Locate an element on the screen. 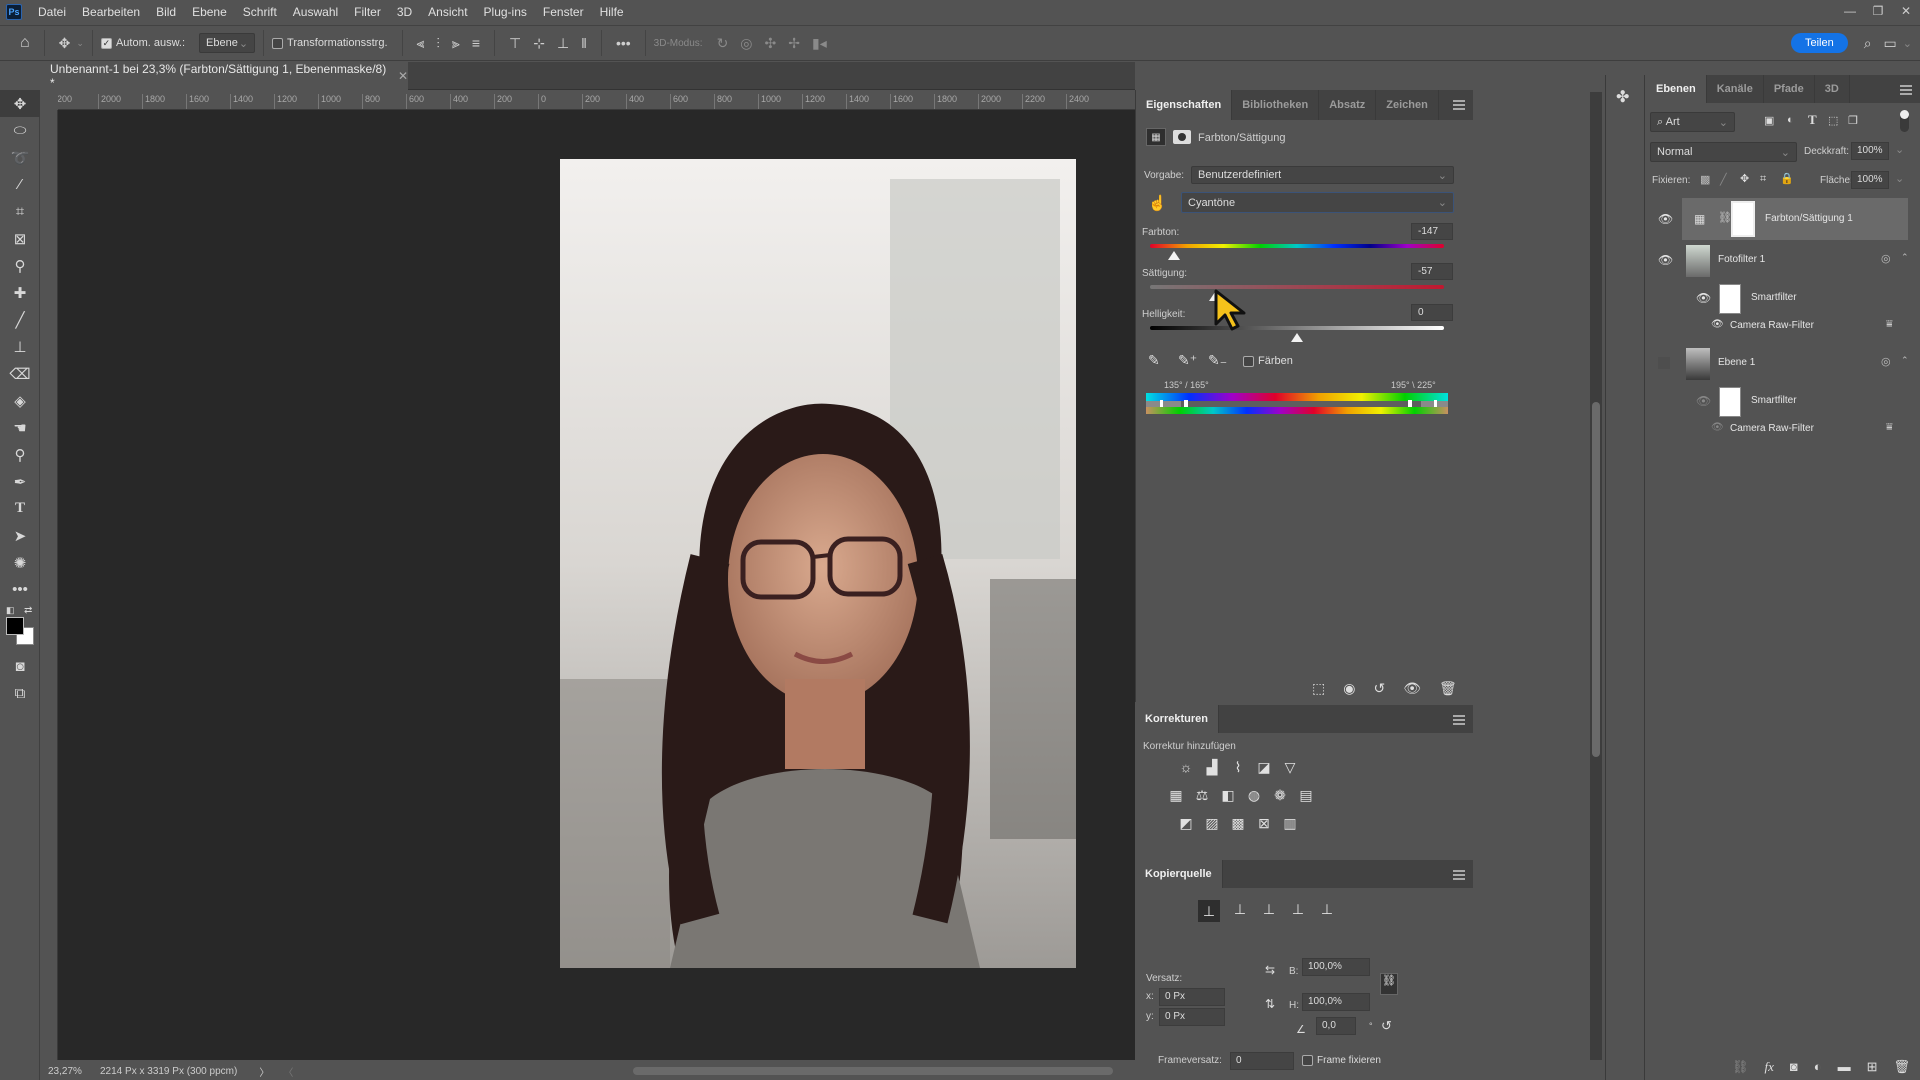  quick-mask-button: ◙ is located at coordinates (20, 666).